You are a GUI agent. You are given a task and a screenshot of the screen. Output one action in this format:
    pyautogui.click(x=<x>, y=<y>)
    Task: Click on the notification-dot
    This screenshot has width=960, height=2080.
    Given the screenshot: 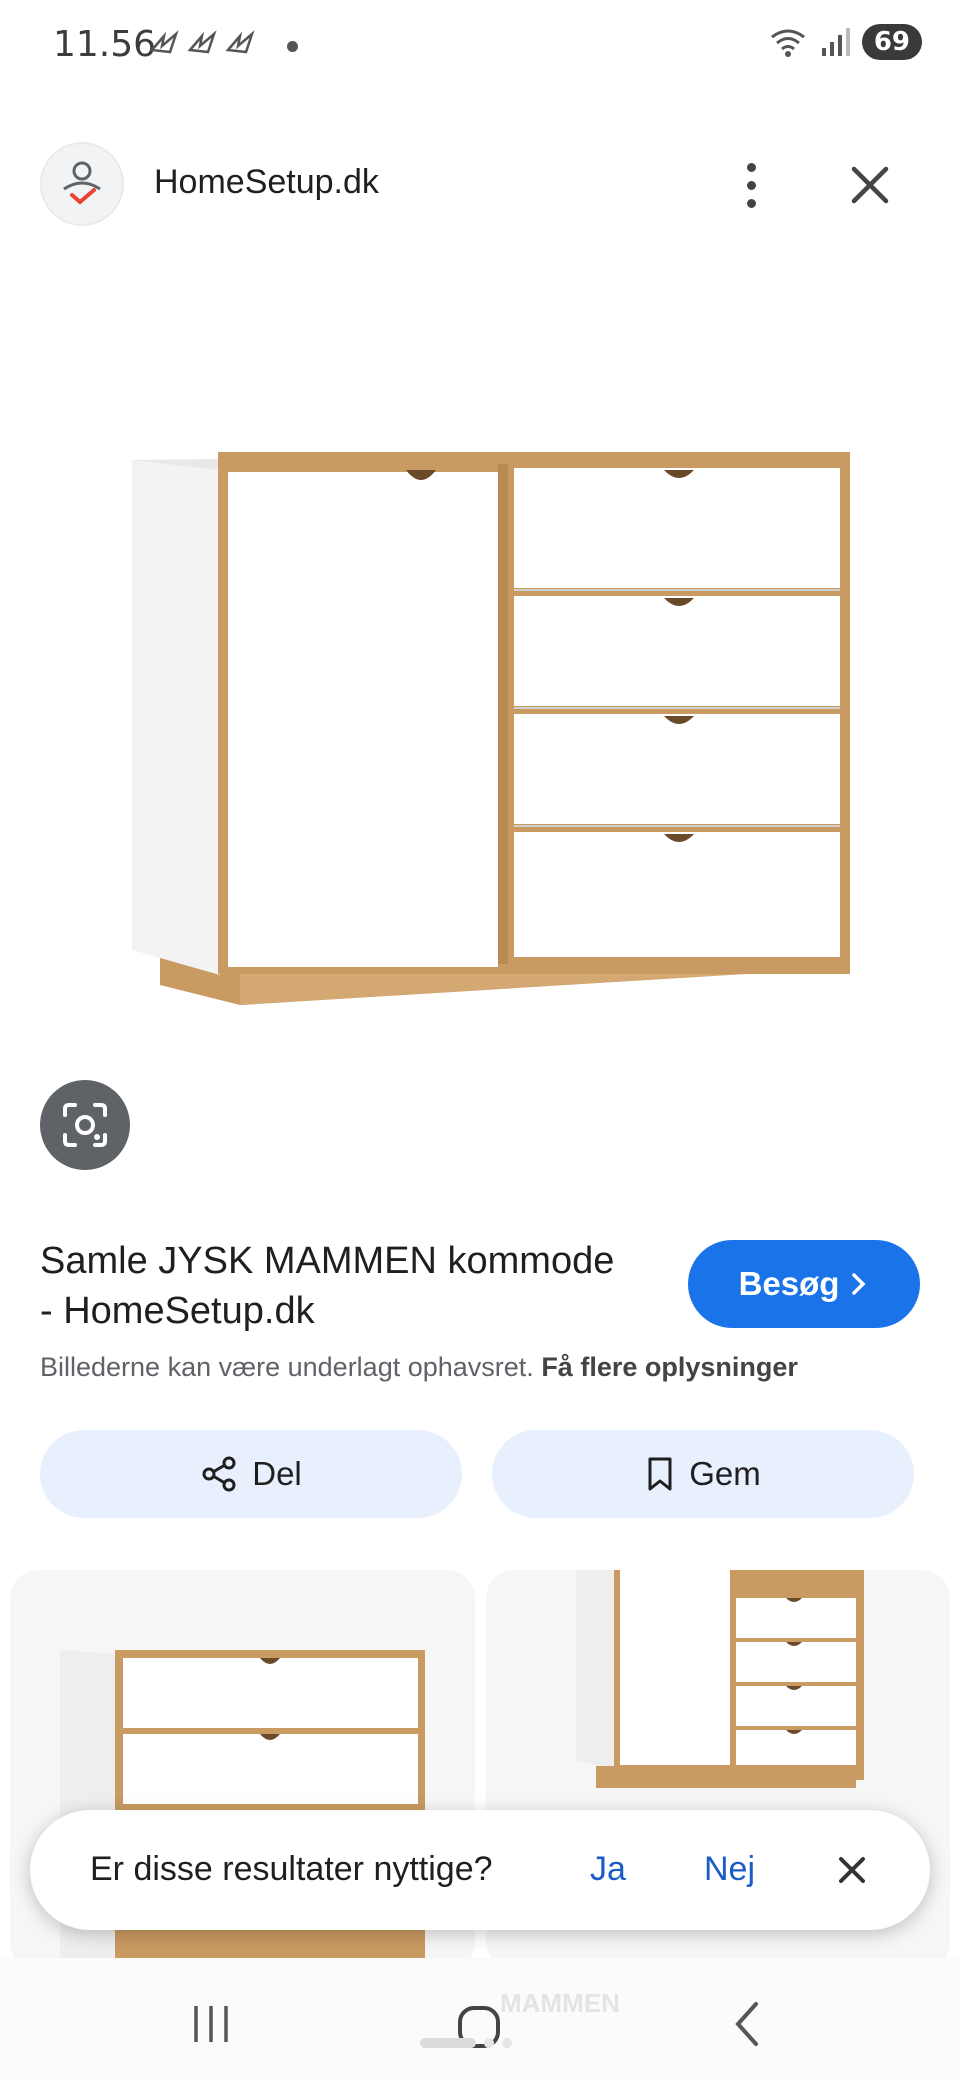 What is the action you would take?
    pyautogui.click(x=292, y=46)
    